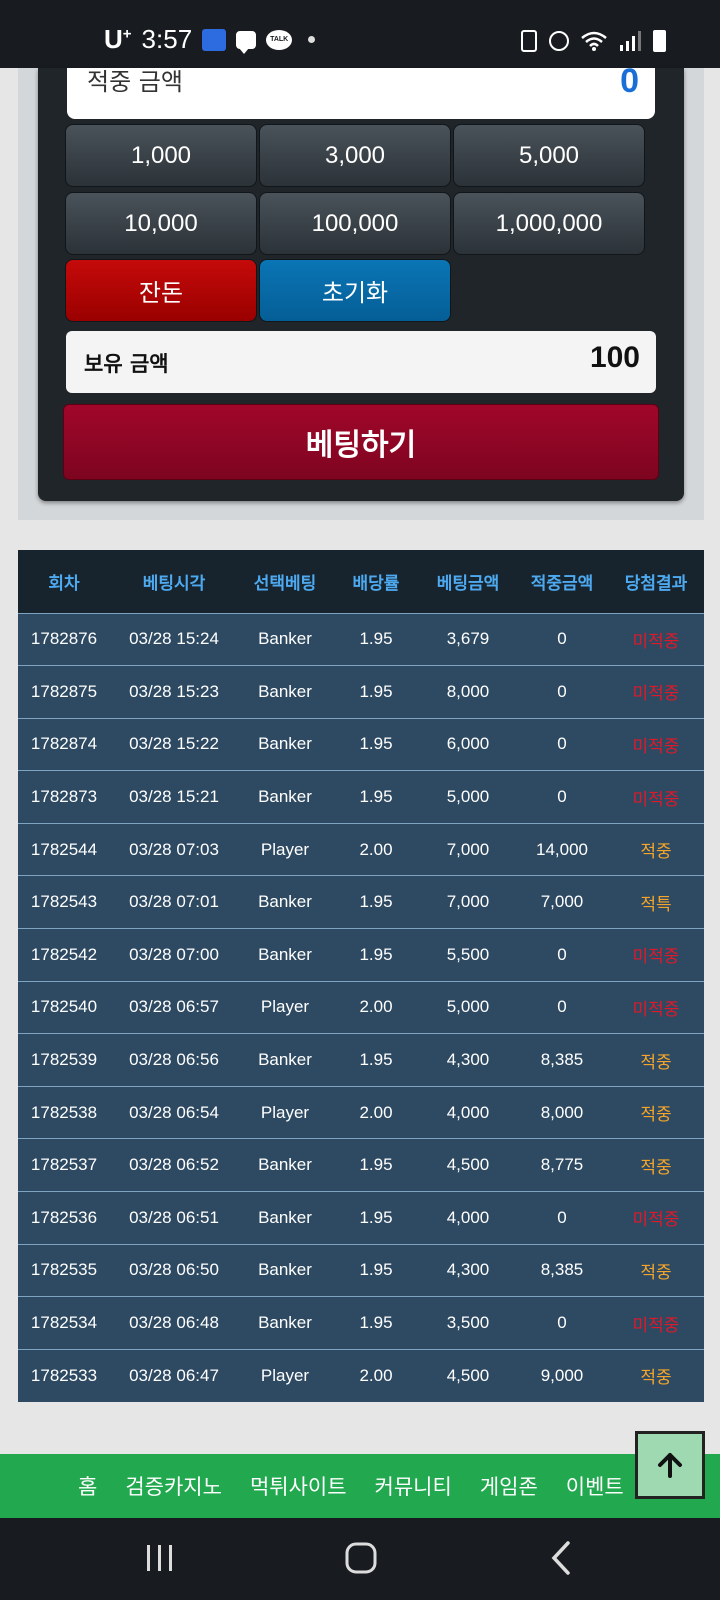 Image resolution: width=720 pixels, height=1600 pixels. I want to click on table-cell-time: 03/28 06:52, so click(174, 1165).